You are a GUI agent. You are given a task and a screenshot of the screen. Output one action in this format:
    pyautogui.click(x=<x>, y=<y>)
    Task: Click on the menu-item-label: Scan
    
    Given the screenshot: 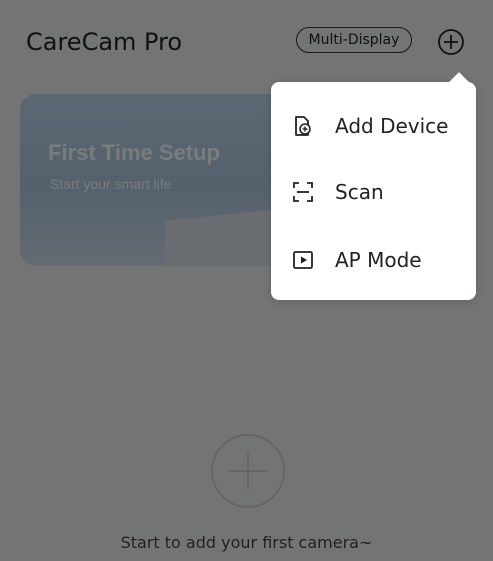 What is the action you would take?
    pyautogui.click(x=359, y=192)
    